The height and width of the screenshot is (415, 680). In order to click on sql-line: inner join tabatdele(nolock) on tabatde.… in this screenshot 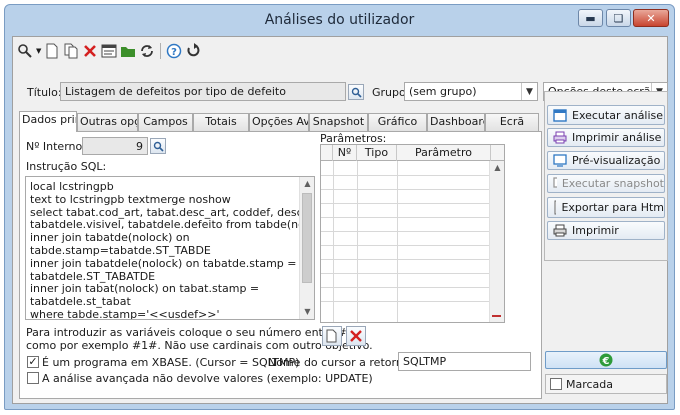, I will do `click(163, 263)`.